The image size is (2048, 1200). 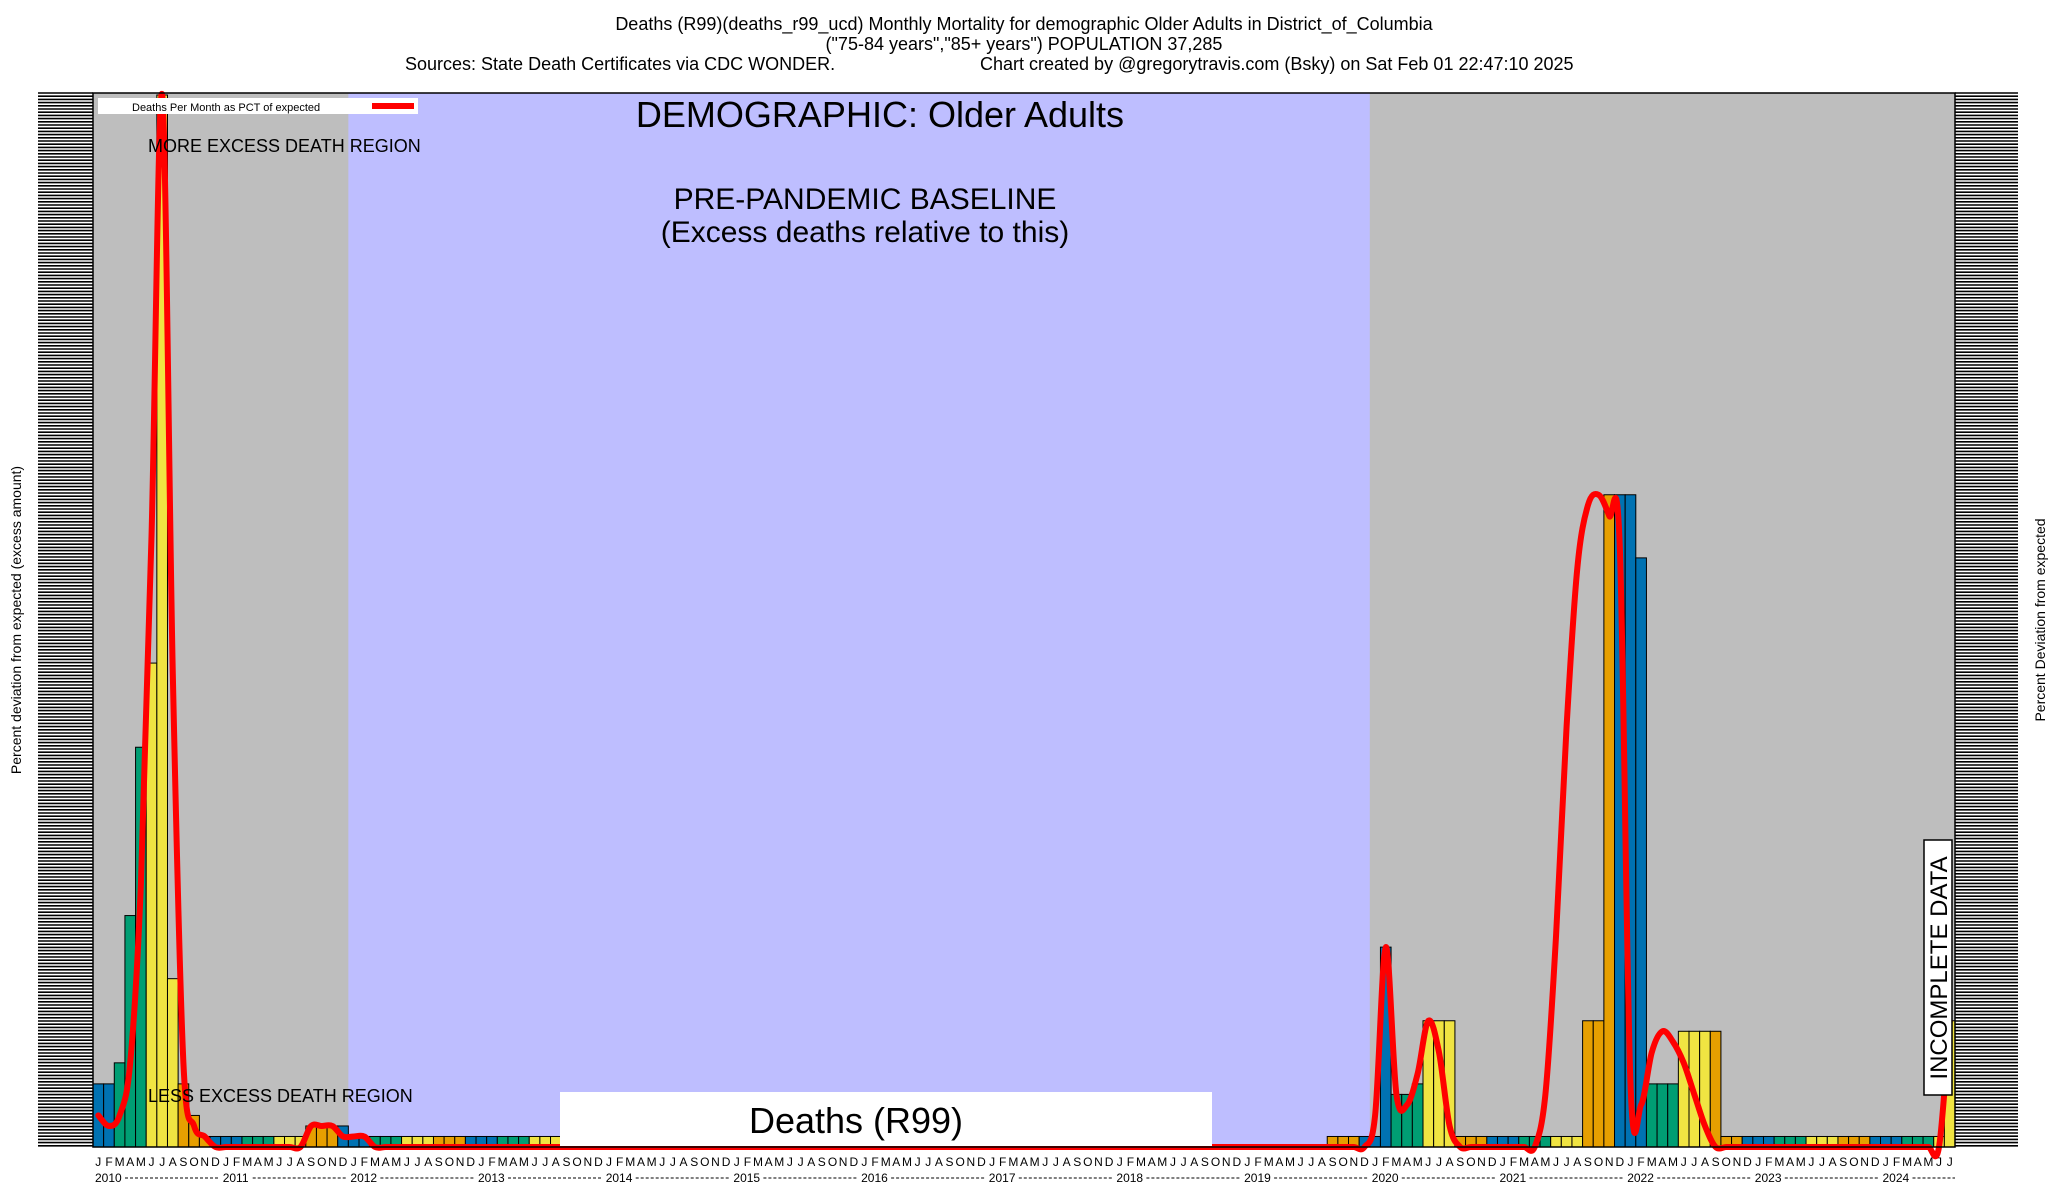 What do you see at coordinates (1640, 1178) in the screenshot?
I see `year-tick-label: 2022` at bounding box center [1640, 1178].